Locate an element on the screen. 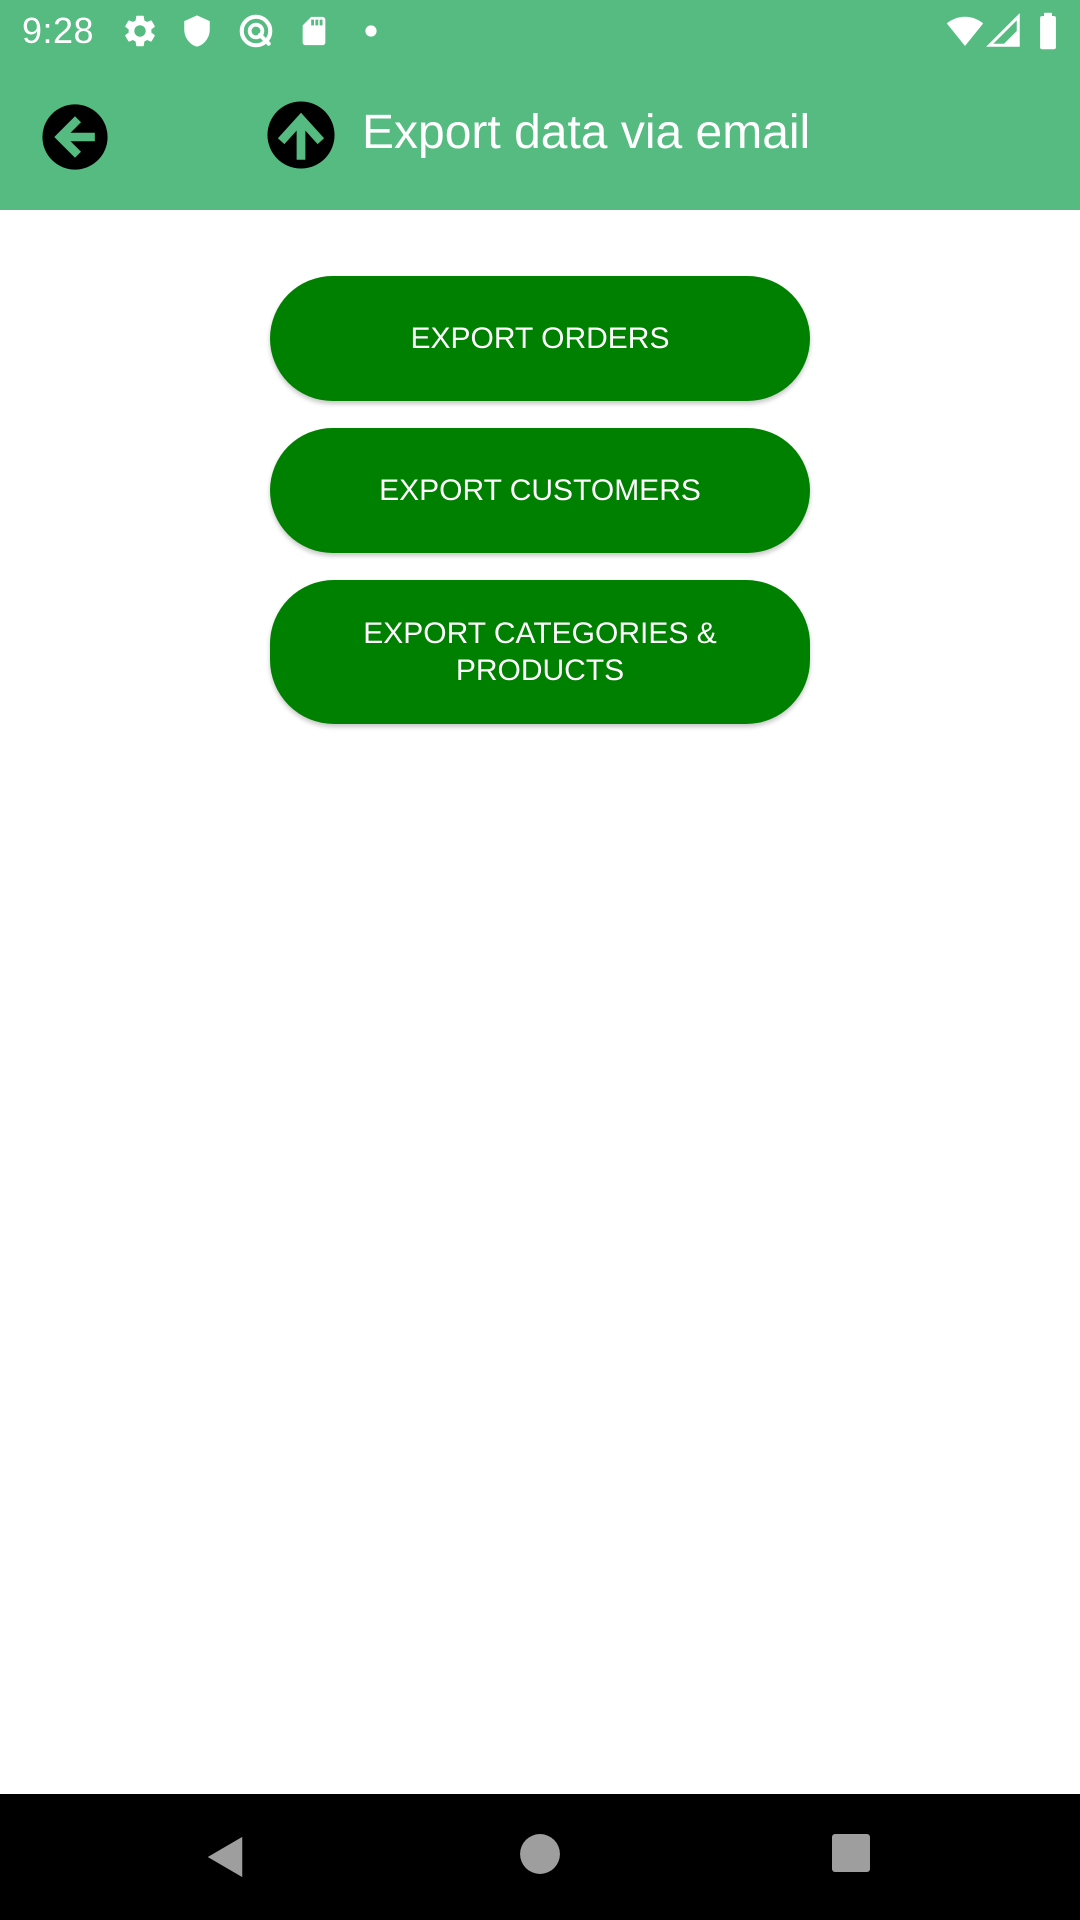  status-time: 9:28 is located at coordinates (58, 30).